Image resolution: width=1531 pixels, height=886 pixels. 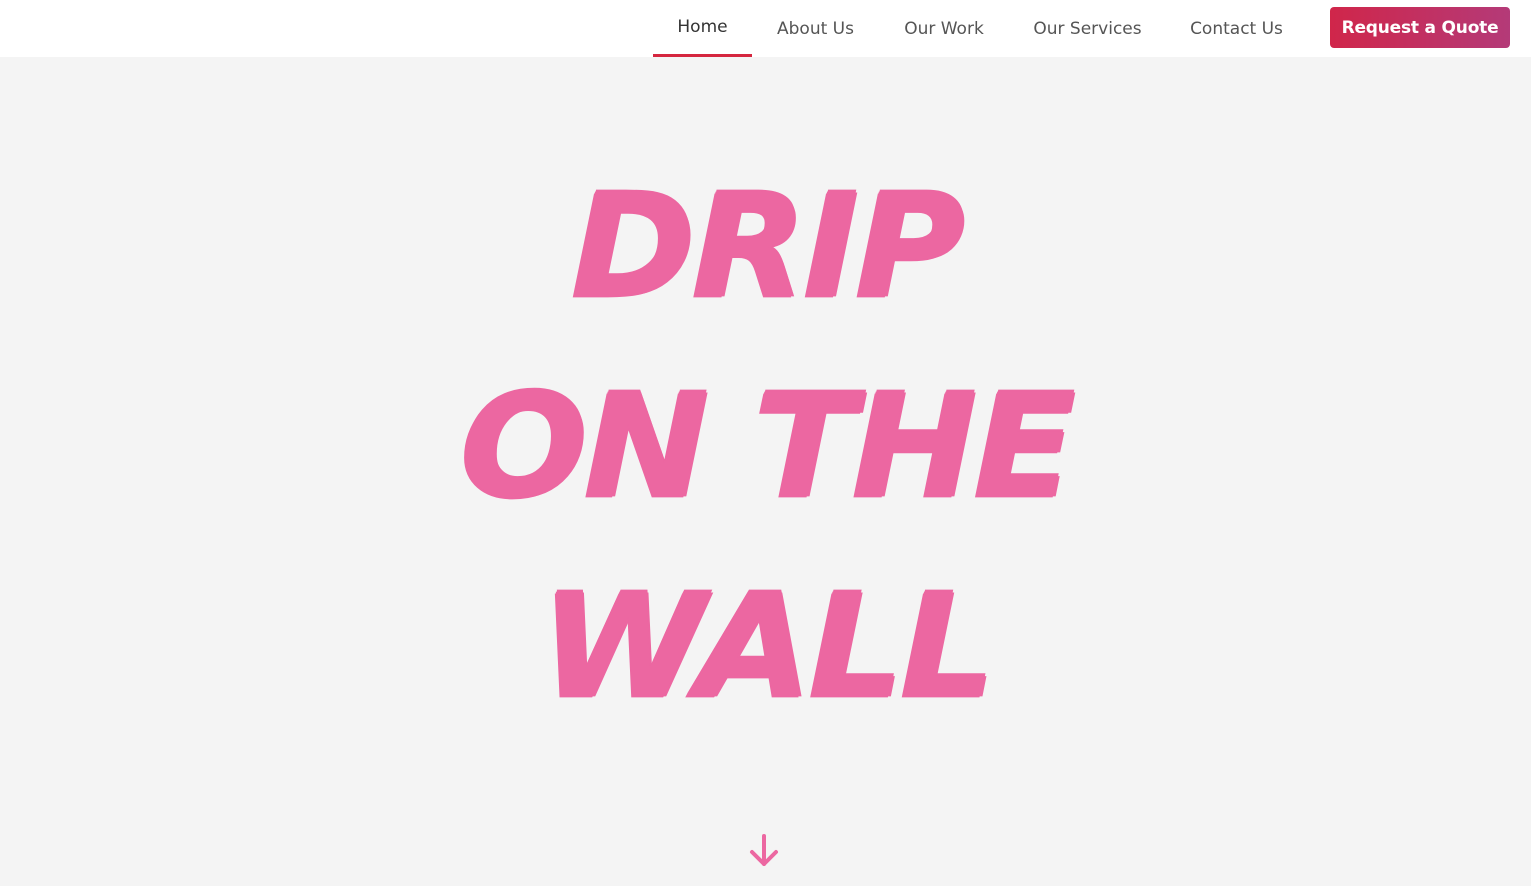 I want to click on nav-item-our-services: Our Services, so click(x=1087, y=28).